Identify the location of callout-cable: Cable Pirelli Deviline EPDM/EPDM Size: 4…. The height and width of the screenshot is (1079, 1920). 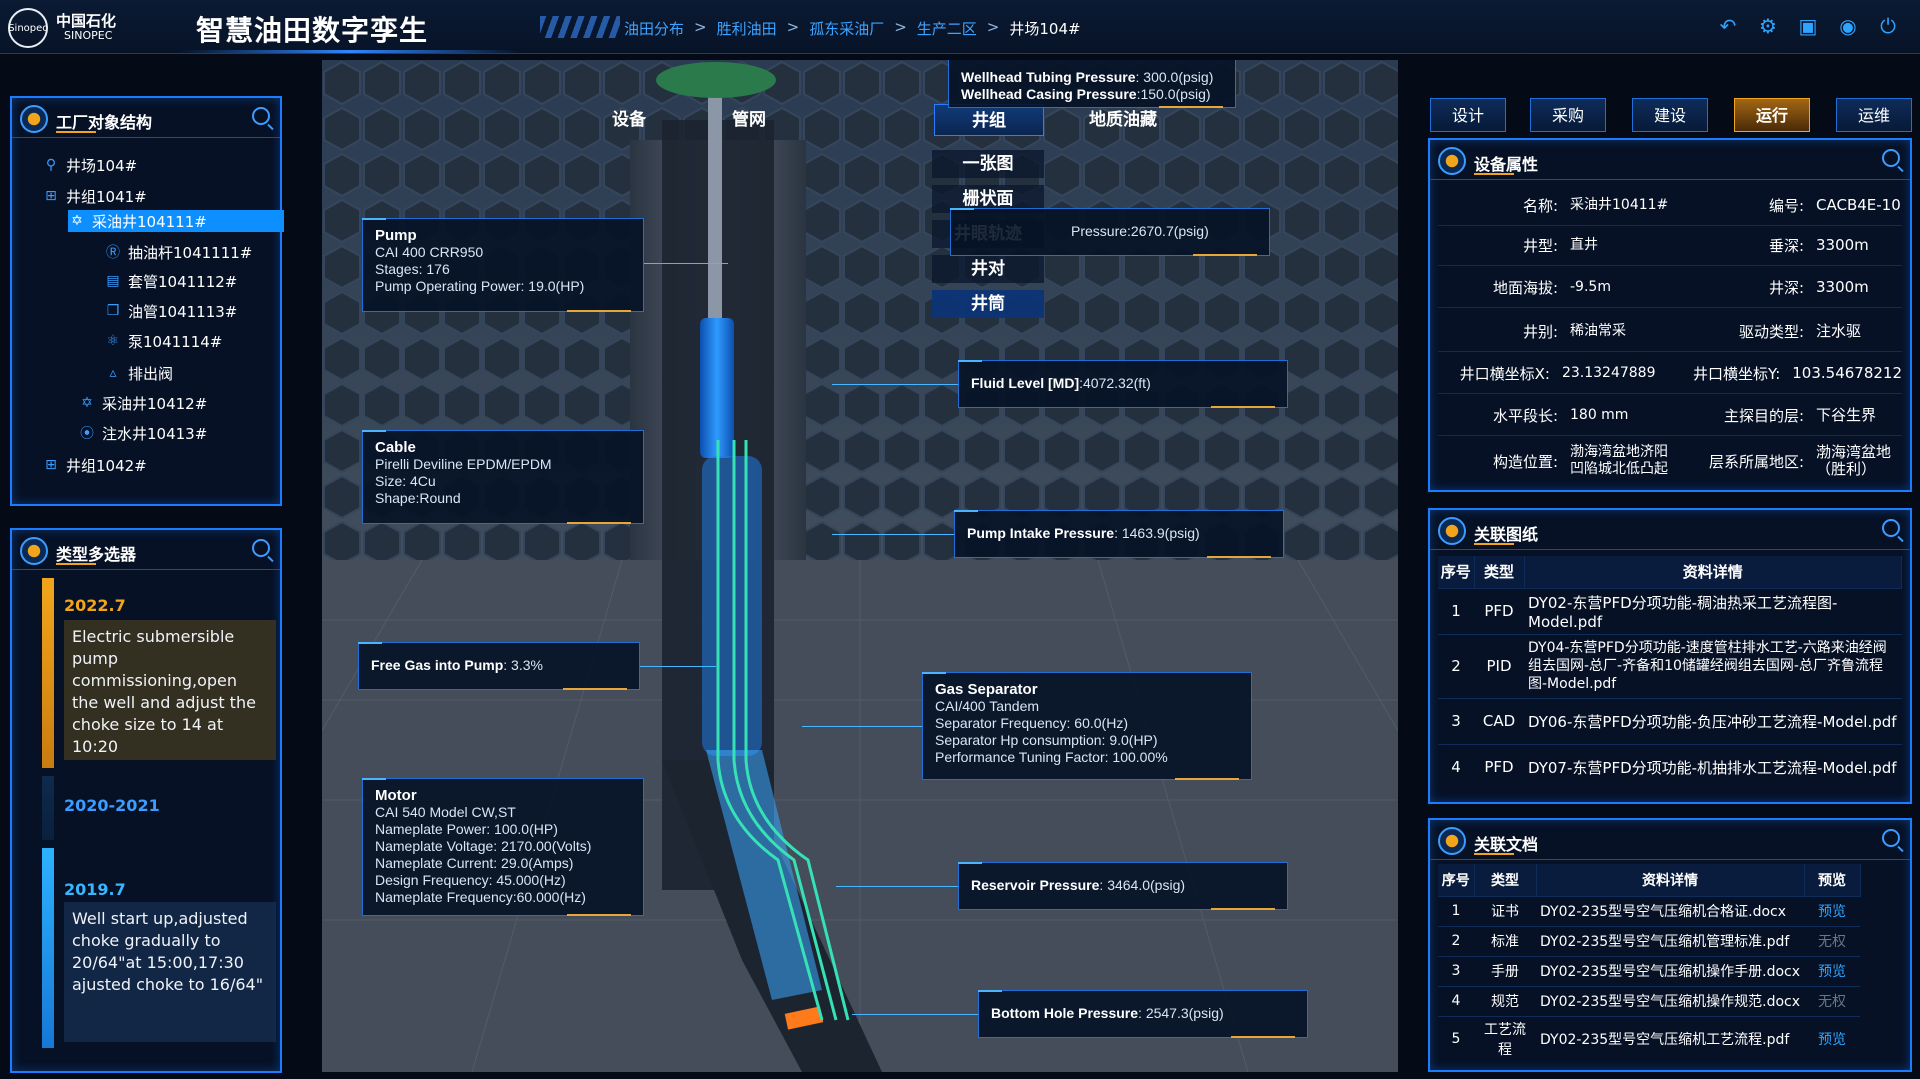
(503, 477).